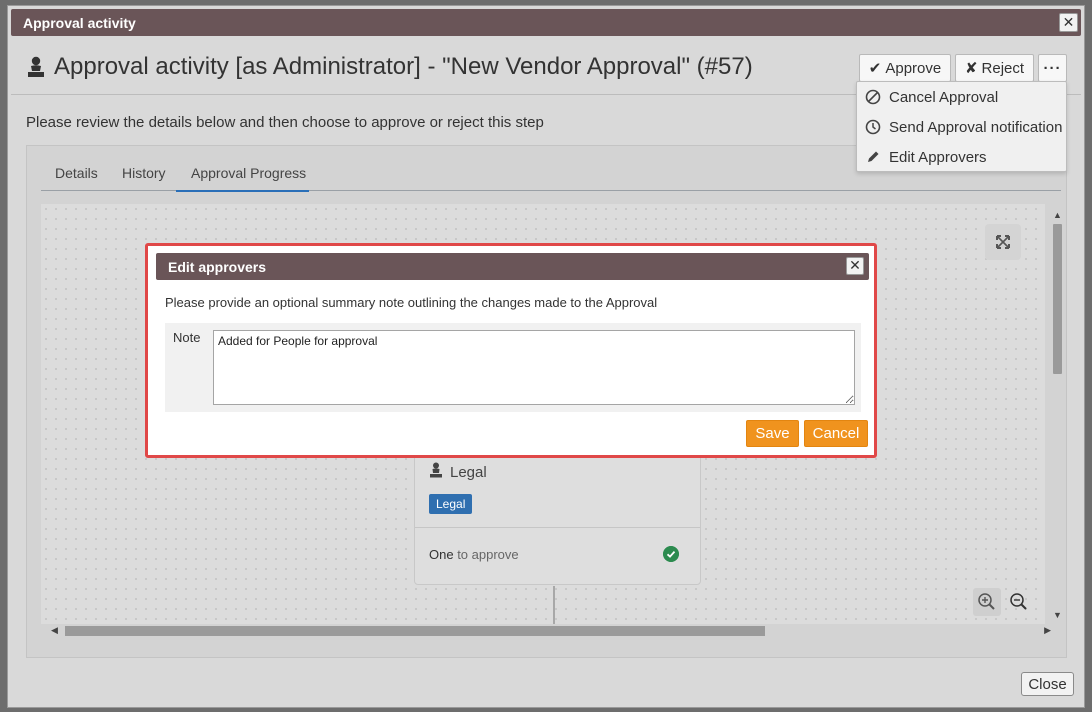  Describe the element at coordinates (976, 127) in the screenshot. I see `menu-item-label: Send Approval notification` at that location.